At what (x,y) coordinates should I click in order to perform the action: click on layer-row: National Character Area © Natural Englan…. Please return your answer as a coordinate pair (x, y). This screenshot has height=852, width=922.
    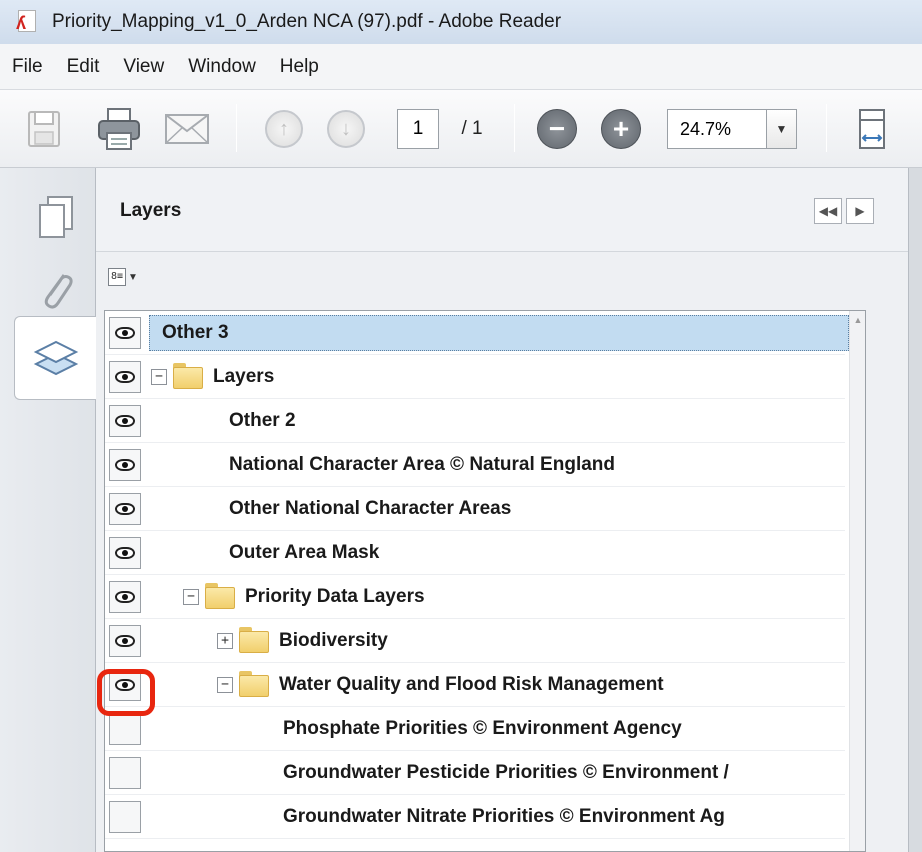
    Looking at the image, I should click on (475, 465).